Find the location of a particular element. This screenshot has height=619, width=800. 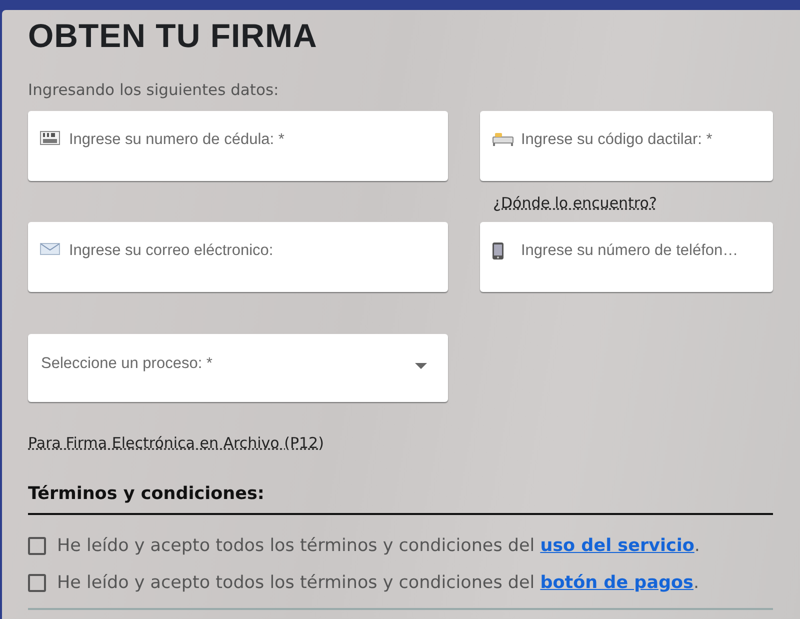

help-link: ¿Dónde lo encuentro? is located at coordinates (575, 203).